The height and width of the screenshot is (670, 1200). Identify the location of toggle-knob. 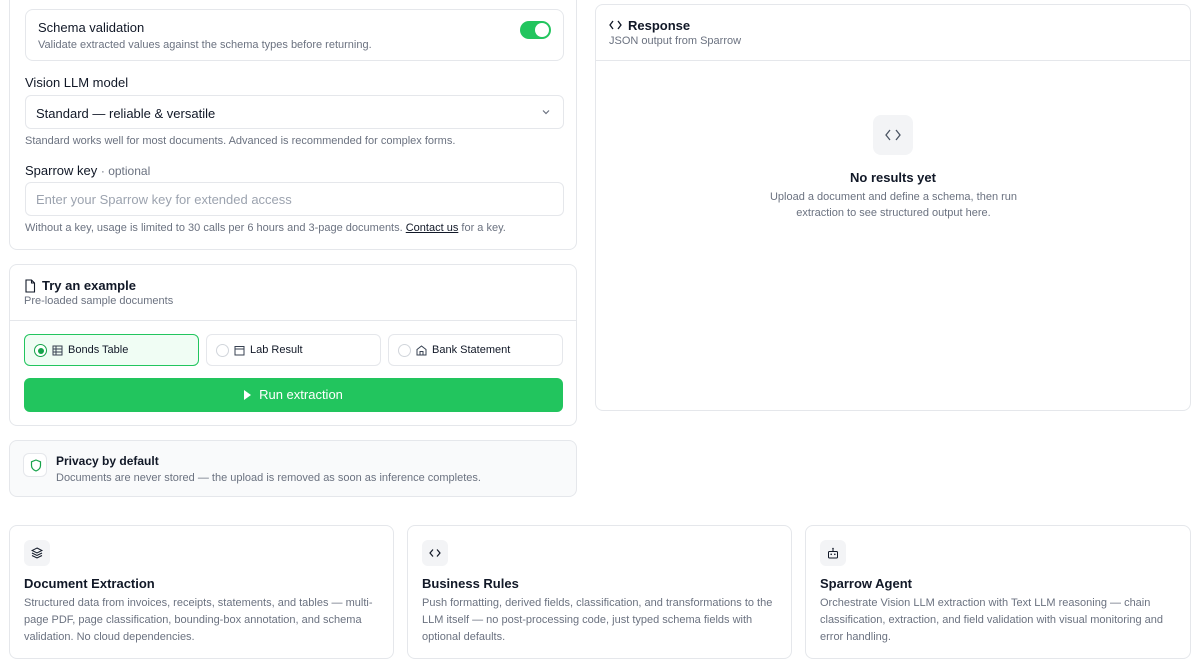
(542, 30).